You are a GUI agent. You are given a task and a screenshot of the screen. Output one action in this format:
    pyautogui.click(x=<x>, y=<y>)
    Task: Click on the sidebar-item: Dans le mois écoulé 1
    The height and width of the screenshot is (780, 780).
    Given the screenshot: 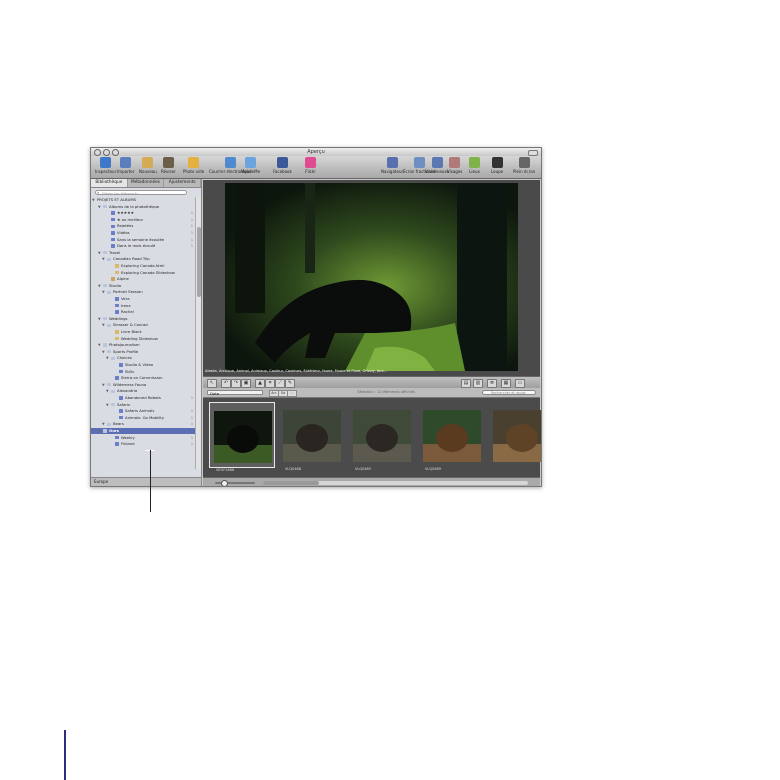 What is the action you would take?
    pyautogui.click(x=143, y=246)
    